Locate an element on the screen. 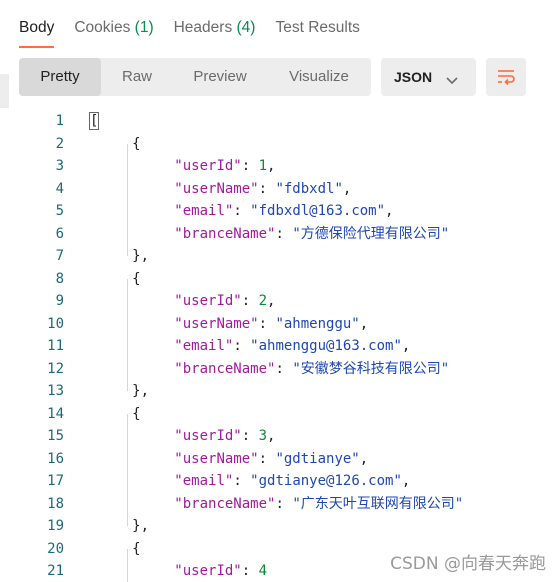 The height and width of the screenshot is (582, 560). watermark: CSDN @向春天奔跑 is located at coordinates (468, 564).